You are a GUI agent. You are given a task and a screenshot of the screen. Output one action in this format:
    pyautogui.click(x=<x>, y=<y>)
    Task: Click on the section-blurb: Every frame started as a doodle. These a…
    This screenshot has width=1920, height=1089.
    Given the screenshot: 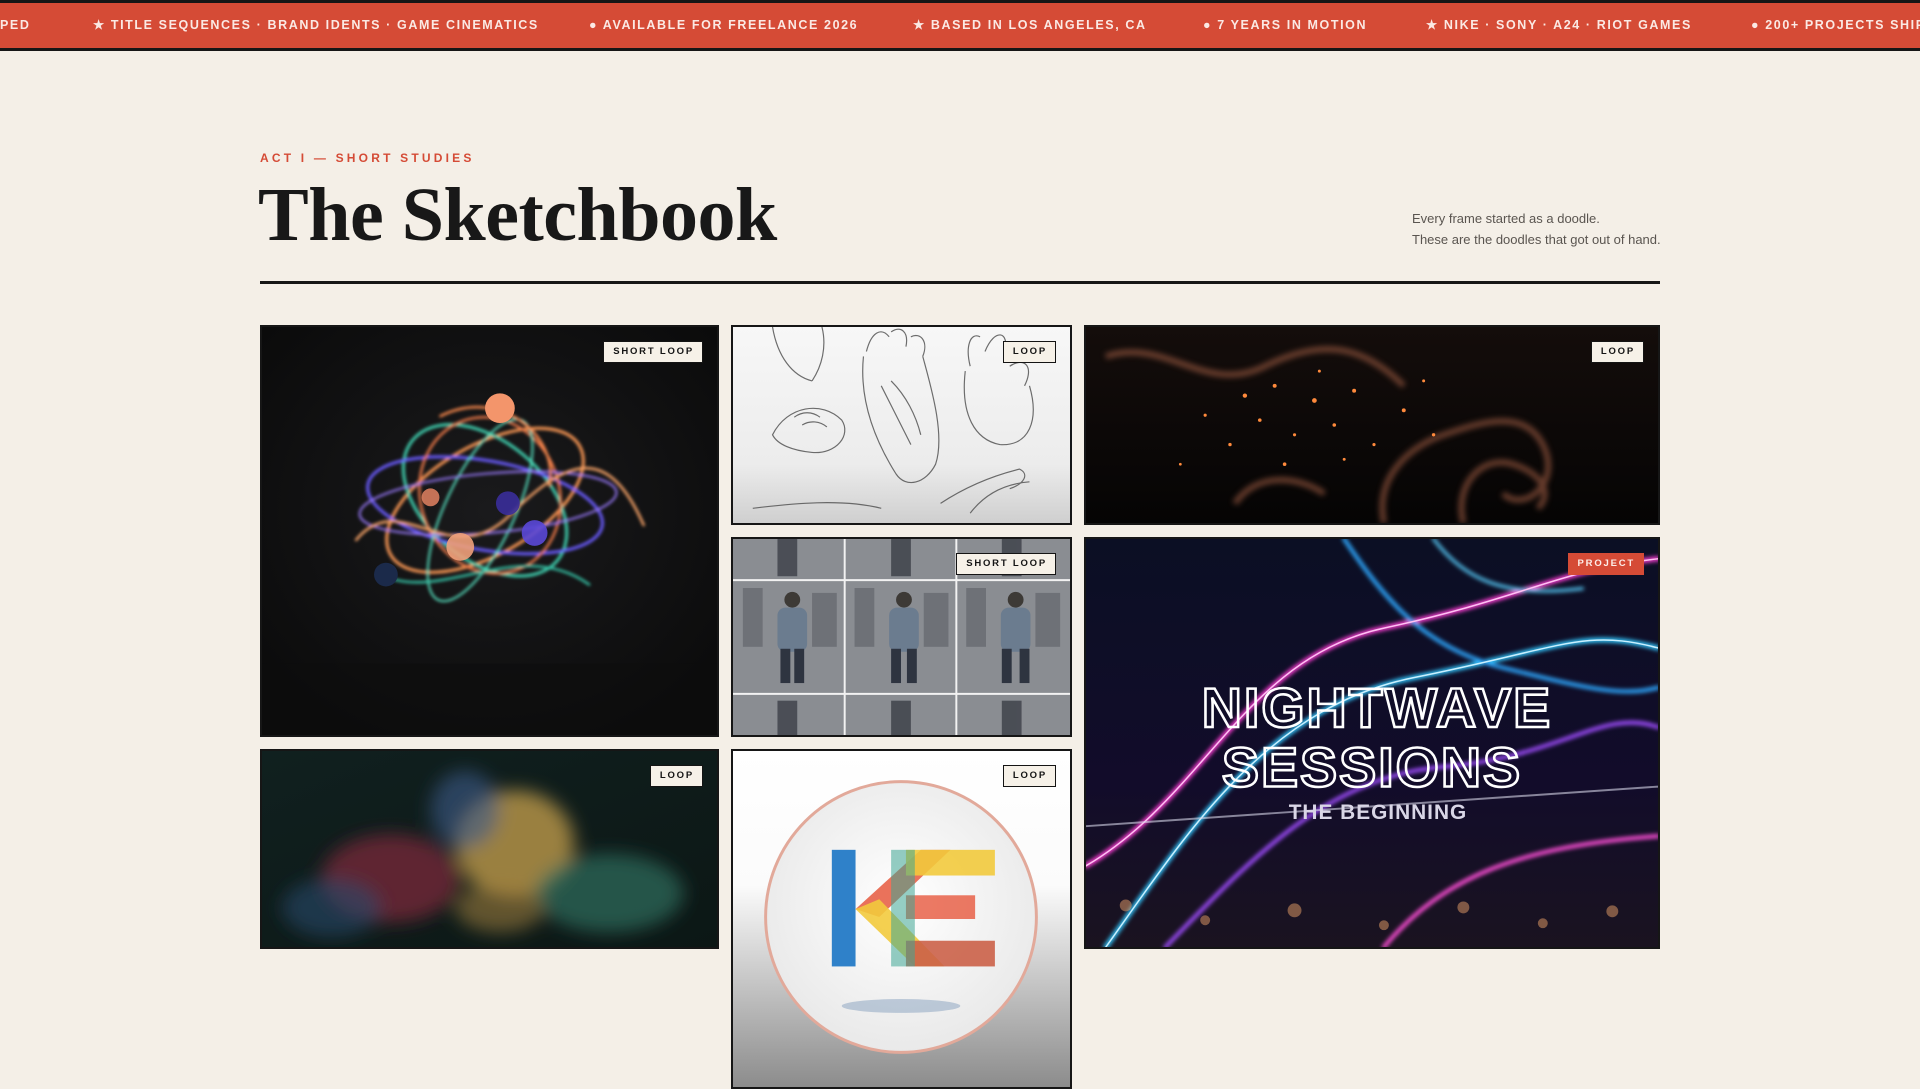 What is the action you would take?
    pyautogui.click(x=1542, y=229)
    